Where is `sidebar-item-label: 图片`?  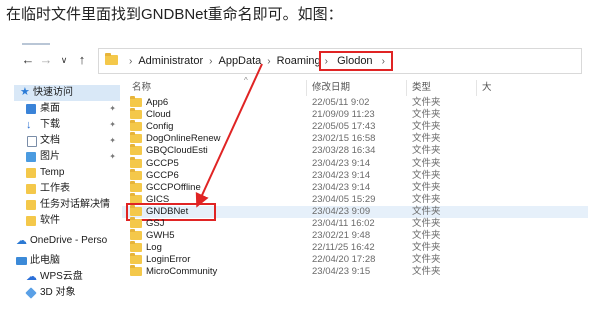
sidebar-item-label: 图片 is located at coordinates (50, 156).